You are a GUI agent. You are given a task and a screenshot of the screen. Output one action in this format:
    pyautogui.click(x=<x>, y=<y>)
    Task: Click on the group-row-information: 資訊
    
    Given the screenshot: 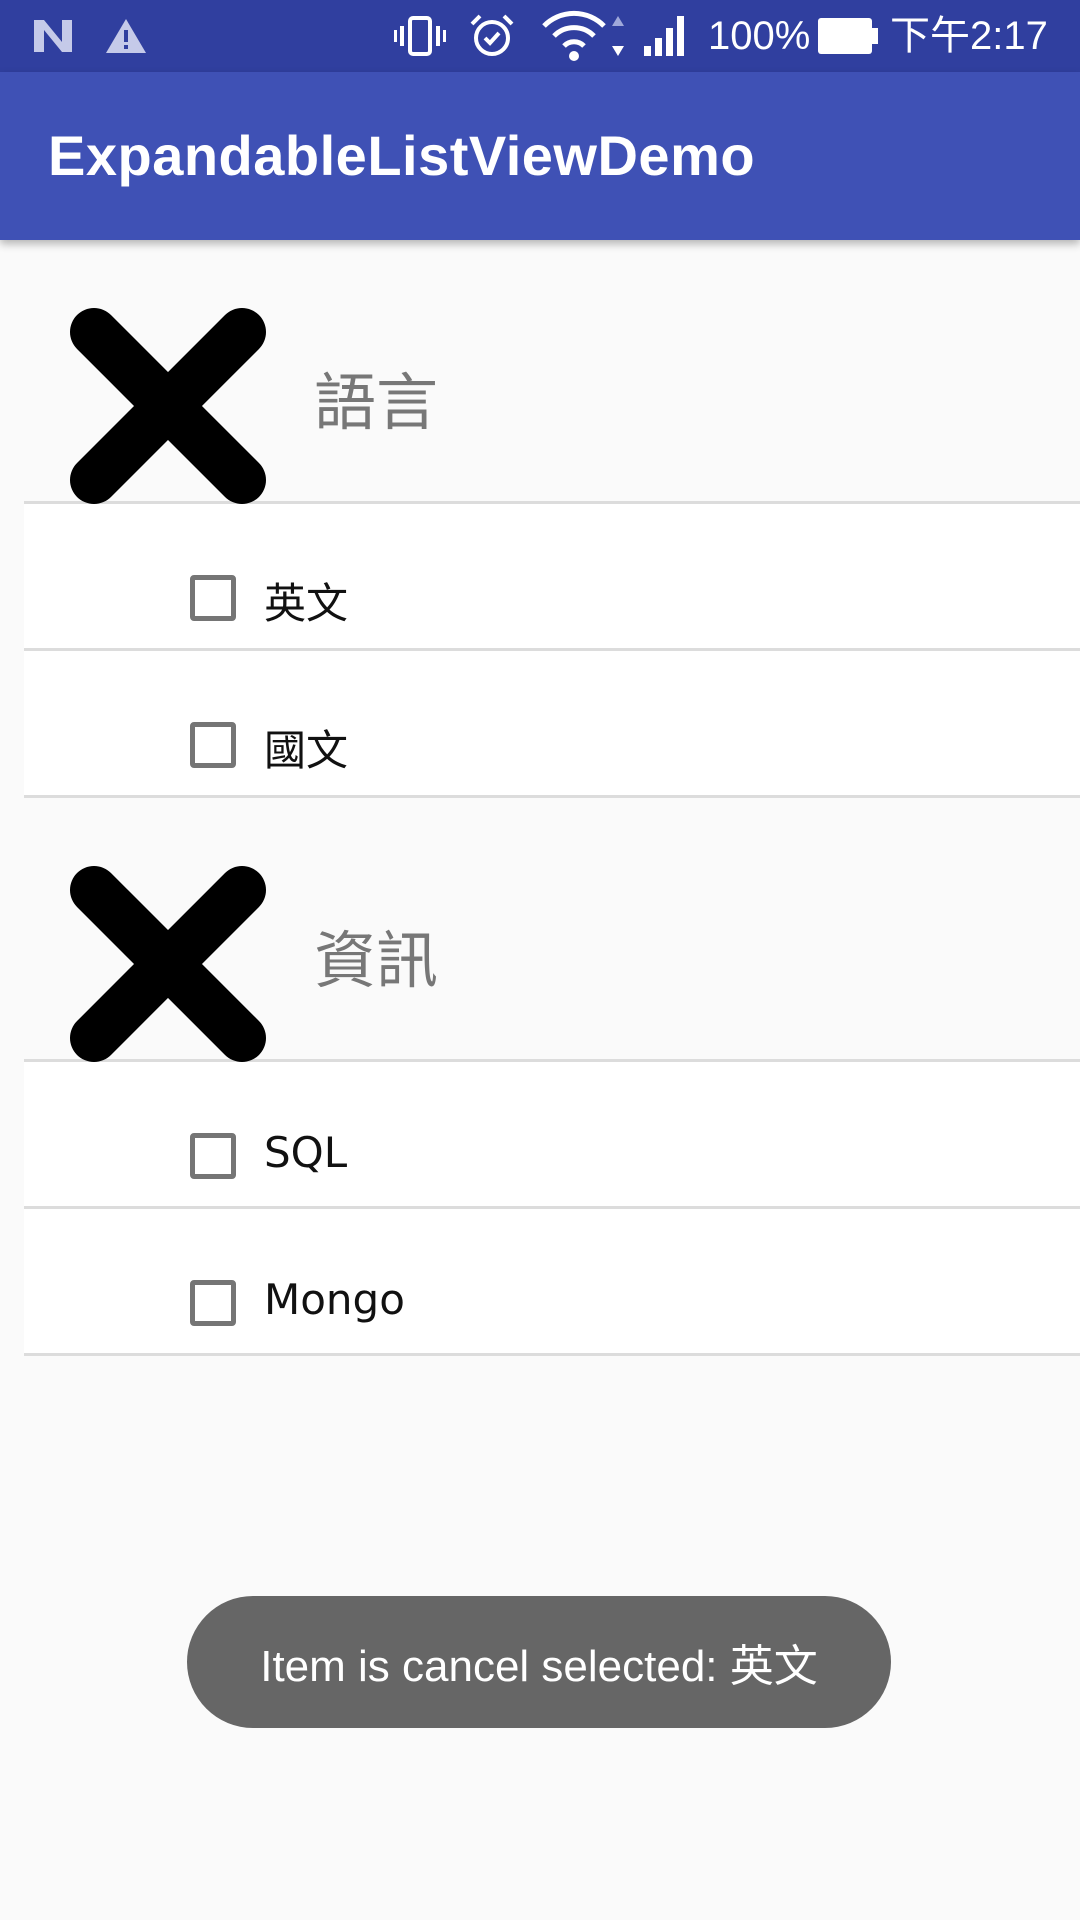 What is the action you would take?
    pyautogui.click(x=552, y=930)
    